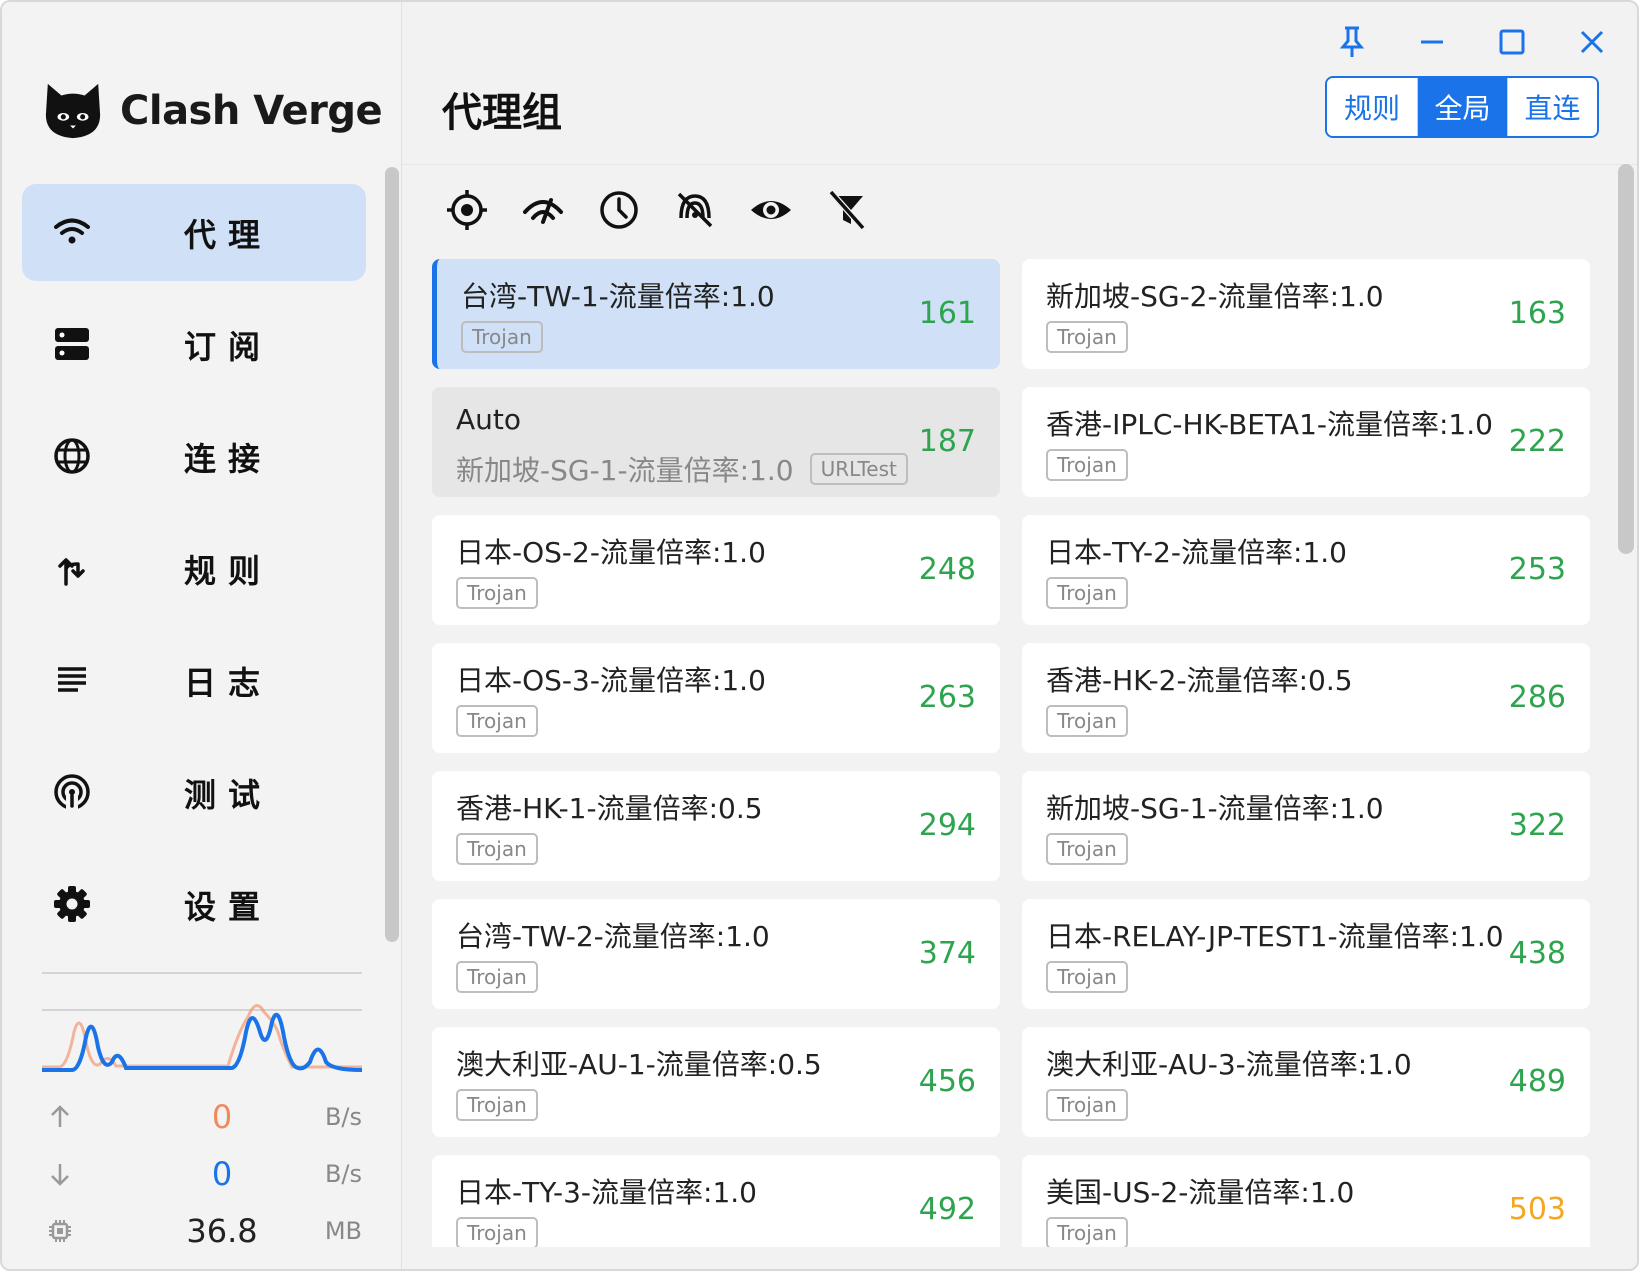  I want to click on sidebar-item-label: 规则, so click(228, 570).